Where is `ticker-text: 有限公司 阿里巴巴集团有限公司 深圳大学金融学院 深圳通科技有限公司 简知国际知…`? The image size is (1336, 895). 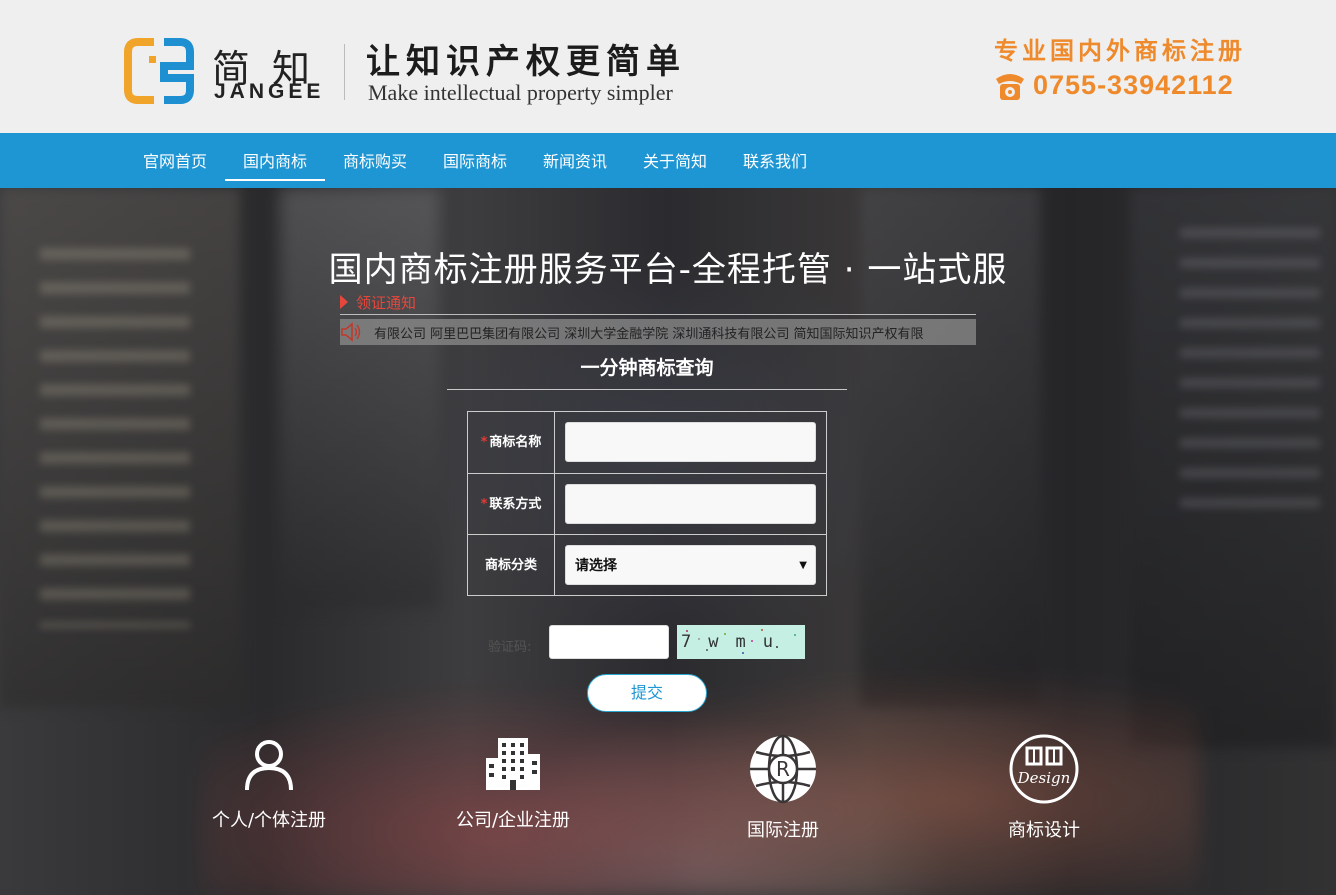 ticker-text: 有限公司 阿里巴巴集团有限公司 深圳大学金融学院 深圳通科技有限公司 简知国际知… is located at coordinates (649, 334).